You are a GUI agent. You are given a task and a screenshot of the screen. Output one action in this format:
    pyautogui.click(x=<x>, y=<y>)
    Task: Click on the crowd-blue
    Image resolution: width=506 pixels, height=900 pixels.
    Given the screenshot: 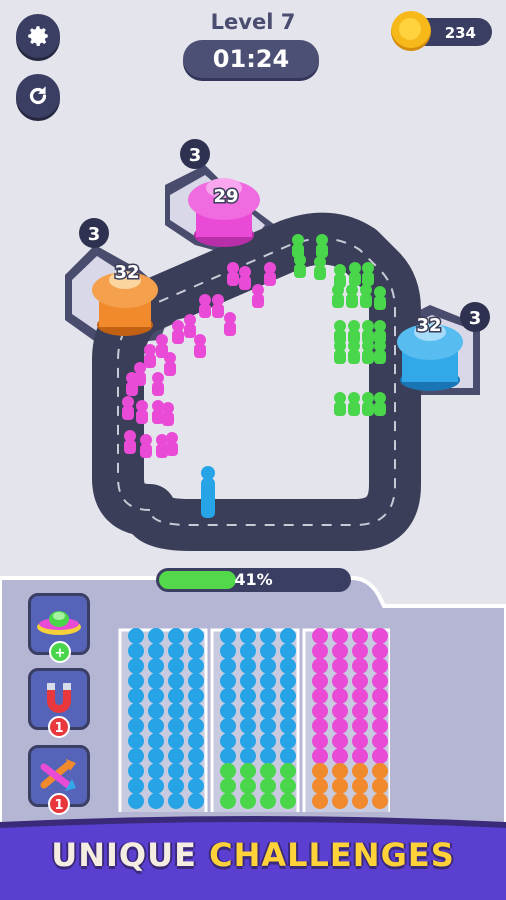 What is the action you would take?
    pyautogui.click(x=208, y=492)
    